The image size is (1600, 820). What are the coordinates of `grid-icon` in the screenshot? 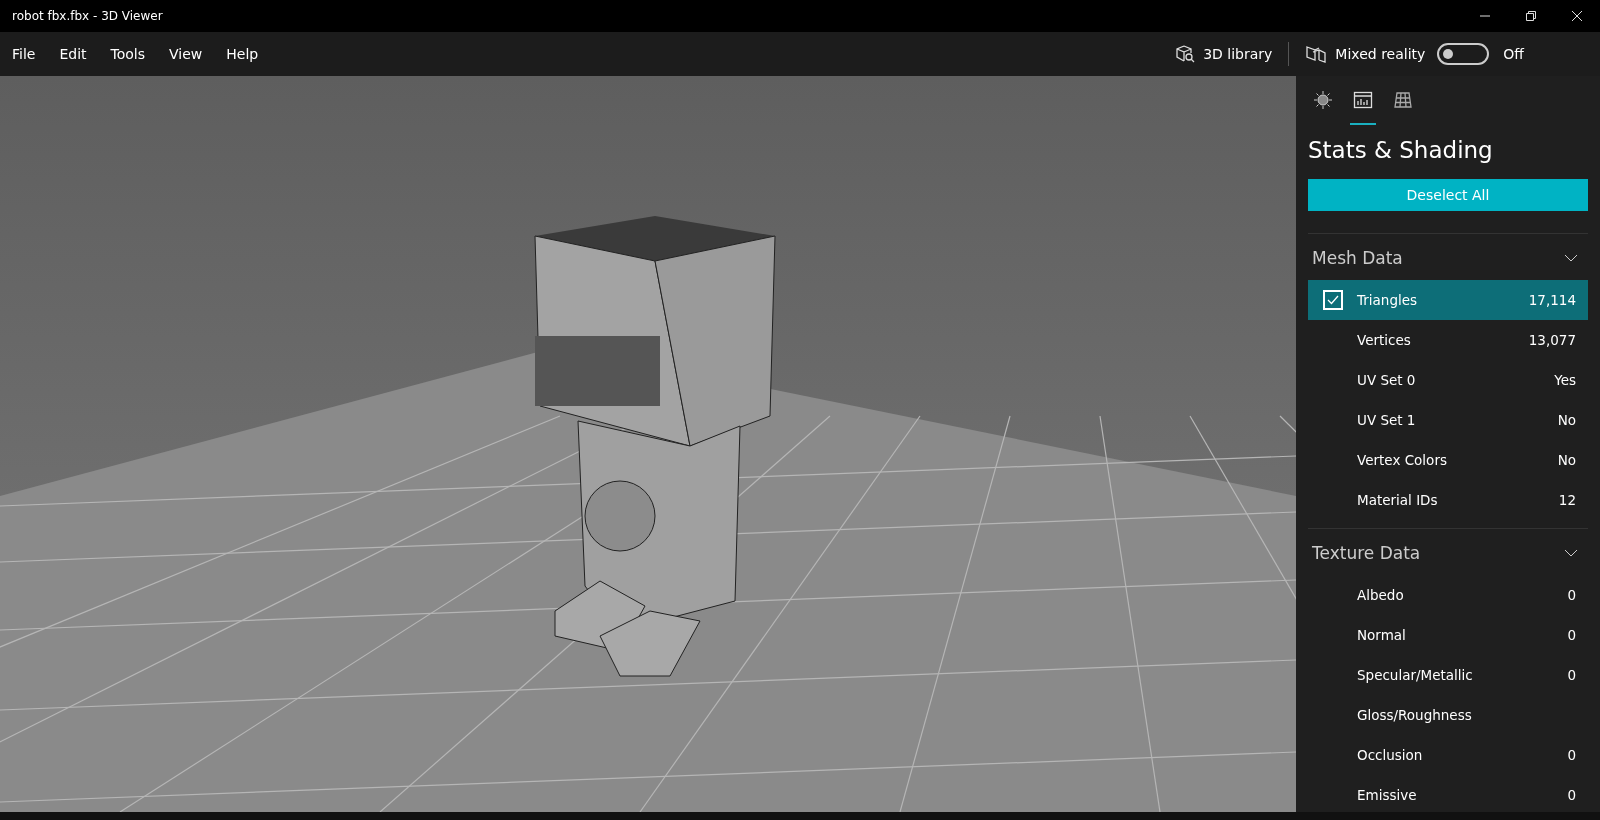 It's located at (1403, 100).